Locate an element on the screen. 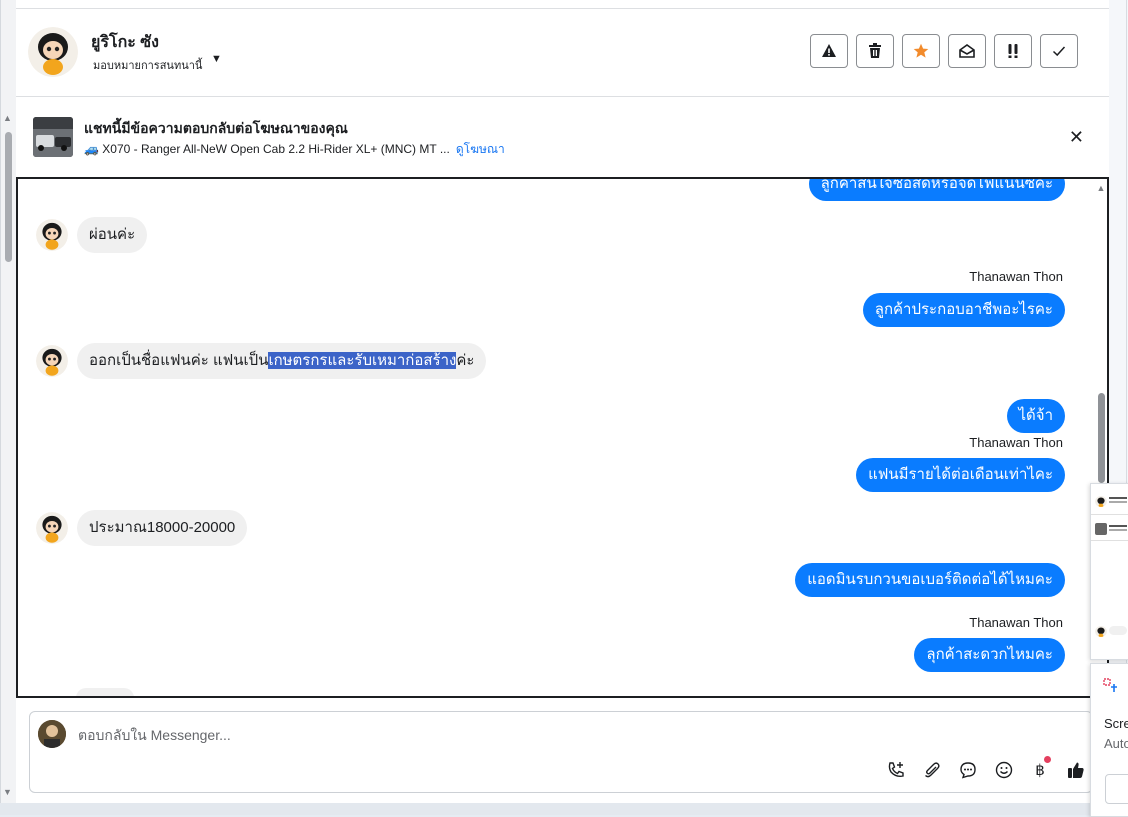 This screenshot has height=817, width=1128. important-button is located at coordinates (1013, 51).